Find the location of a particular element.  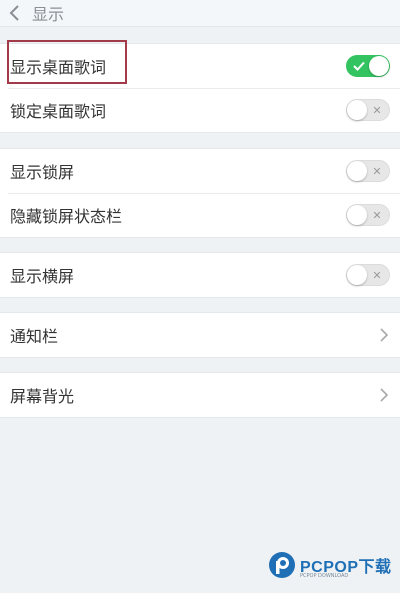

watermark-sub: PCPOP DOWNLOAD is located at coordinates (324, 576).